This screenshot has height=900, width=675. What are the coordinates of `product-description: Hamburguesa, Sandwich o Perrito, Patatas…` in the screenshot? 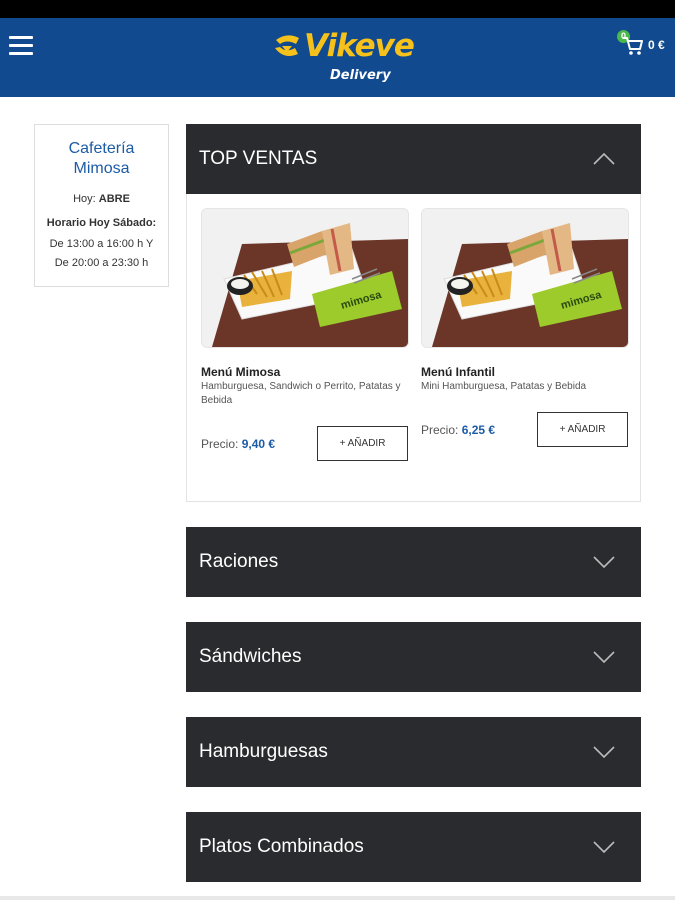 It's located at (301, 393).